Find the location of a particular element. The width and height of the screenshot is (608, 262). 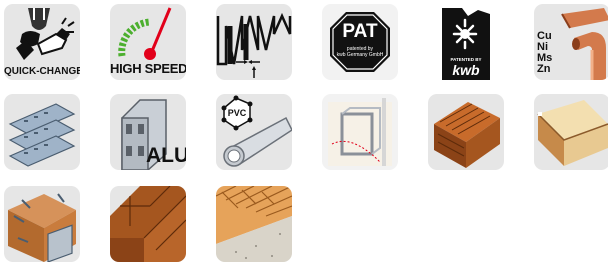

parquet-tile is located at coordinates (148, 224).